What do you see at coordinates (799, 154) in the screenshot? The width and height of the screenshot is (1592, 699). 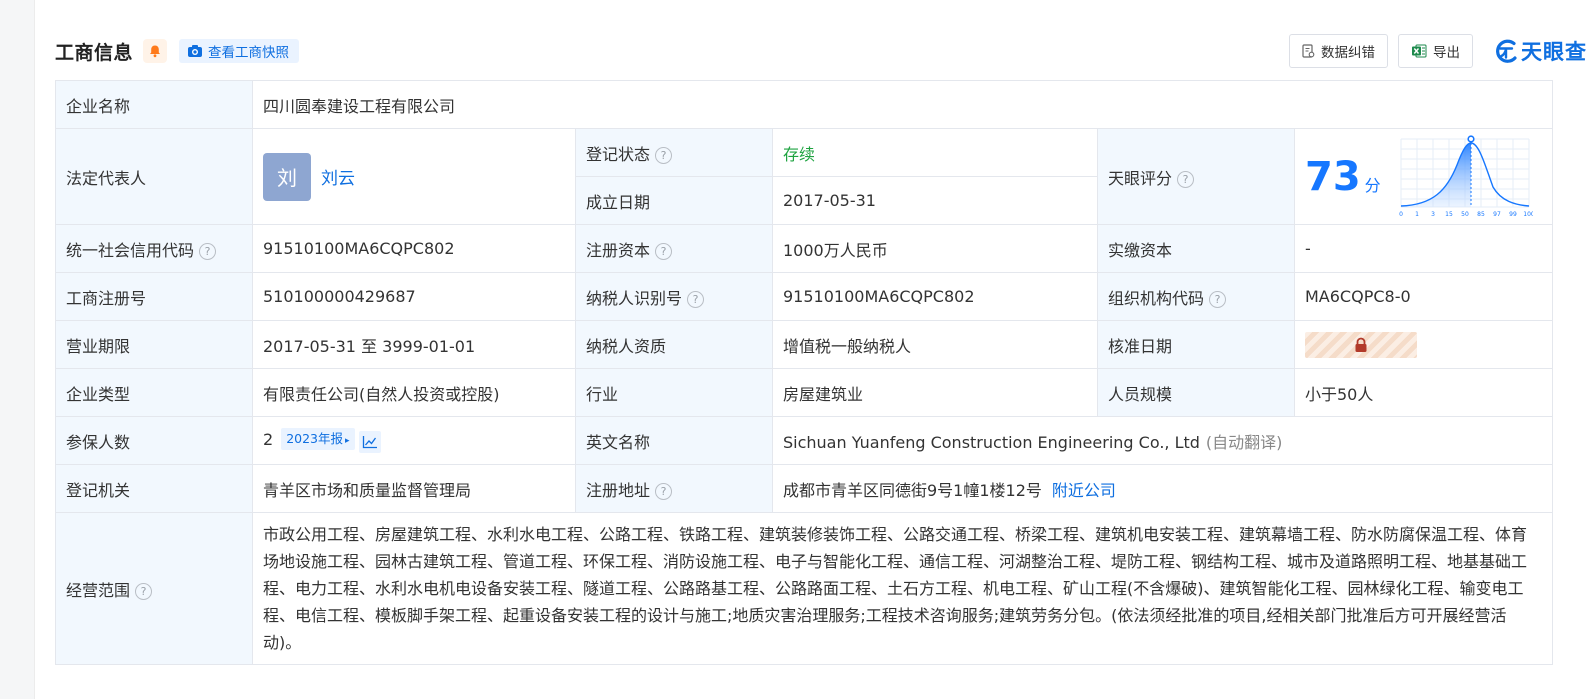 I see `status-badge: 存续` at bounding box center [799, 154].